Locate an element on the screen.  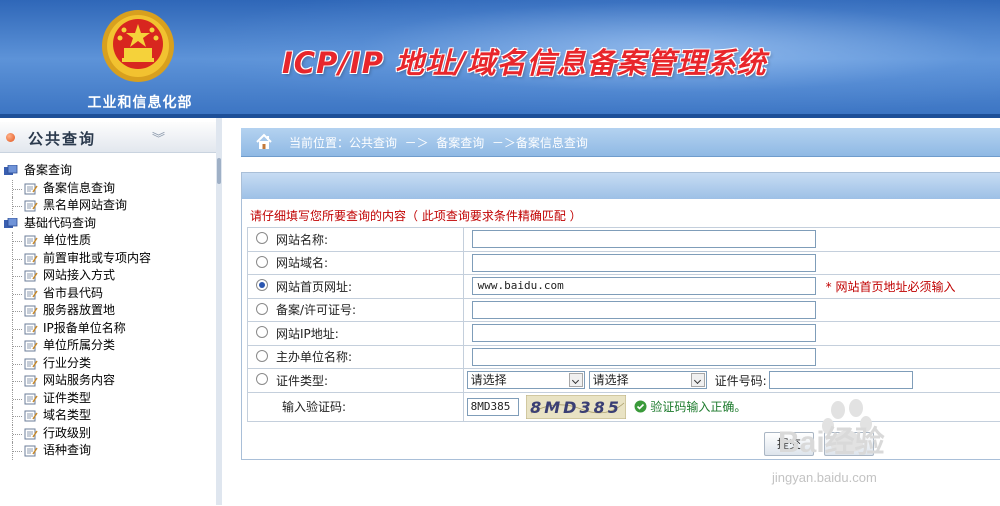
sidebar-item: 省市县代码 is located at coordinates (108, 294).